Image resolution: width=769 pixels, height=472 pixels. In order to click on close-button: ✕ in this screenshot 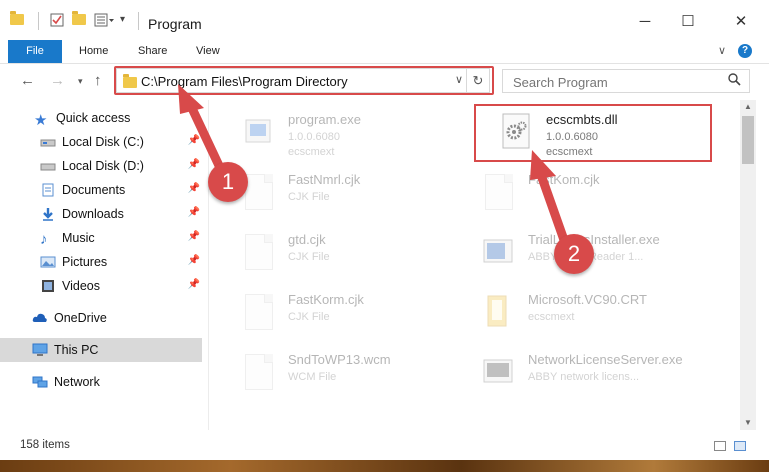, I will do `click(741, 21)`.